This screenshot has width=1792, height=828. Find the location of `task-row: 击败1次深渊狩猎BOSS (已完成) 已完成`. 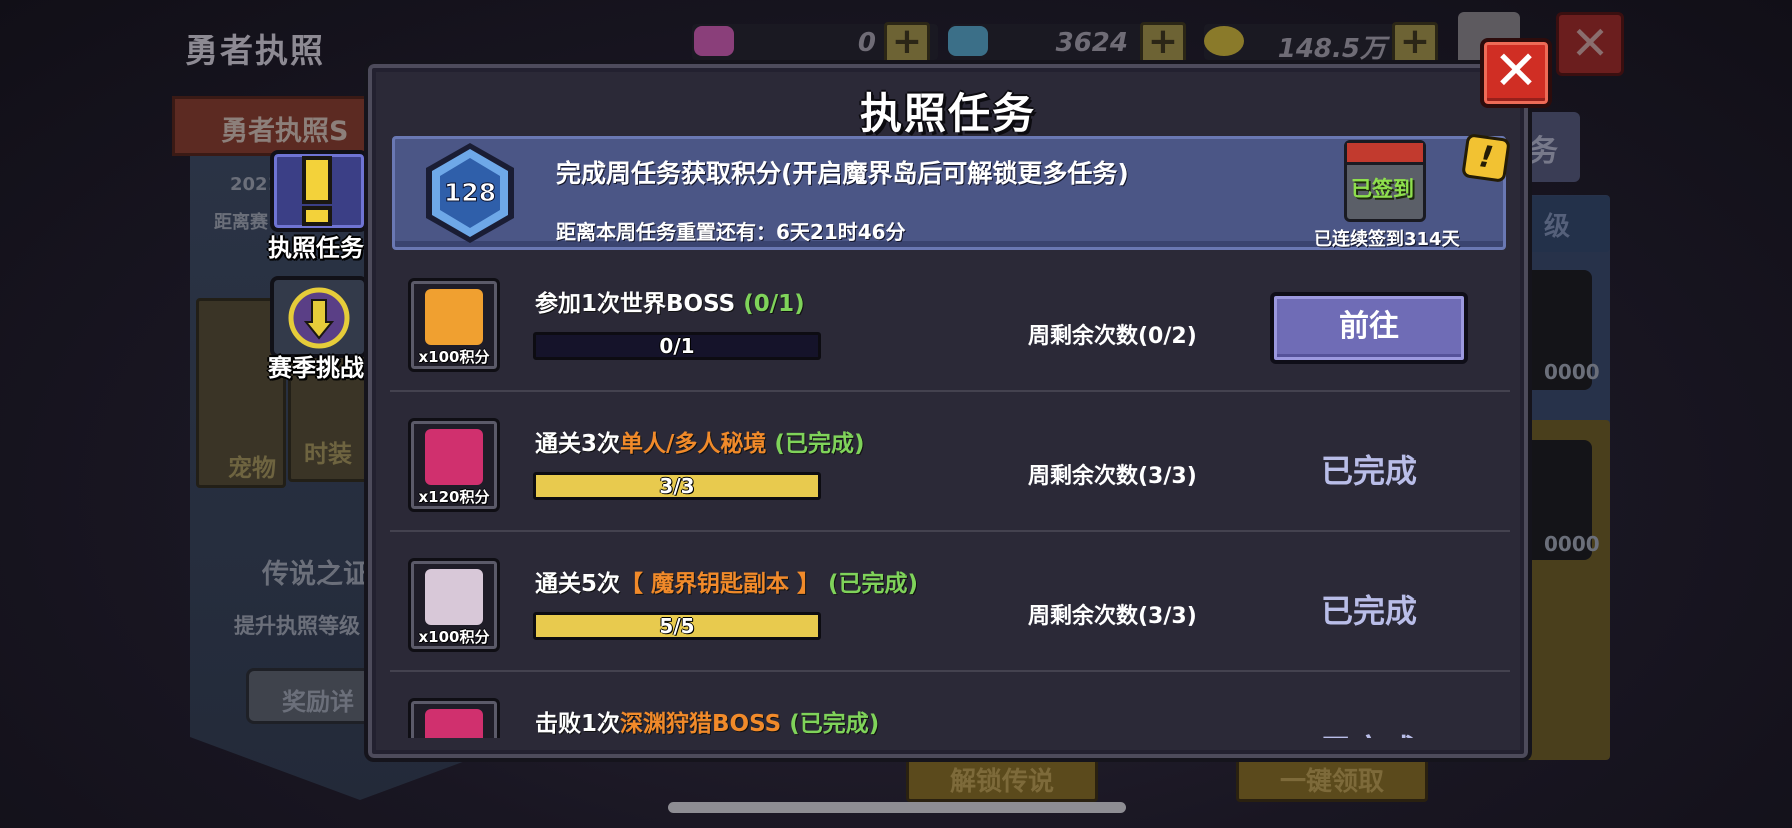

task-row: 击败1次深渊狩猎BOSS (已完成) 已完成 is located at coordinates (950, 705).